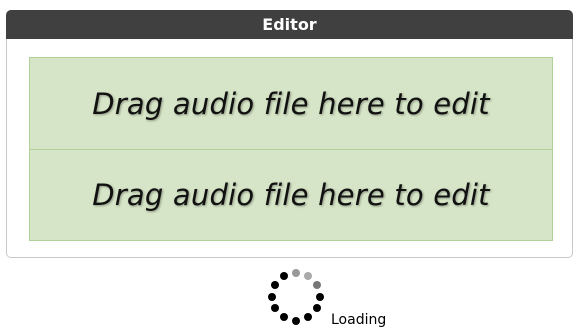  What do you see at coordinates (296, 297) in the screenshot?
I see `spinner-icon` at bounding box center [296, 297].